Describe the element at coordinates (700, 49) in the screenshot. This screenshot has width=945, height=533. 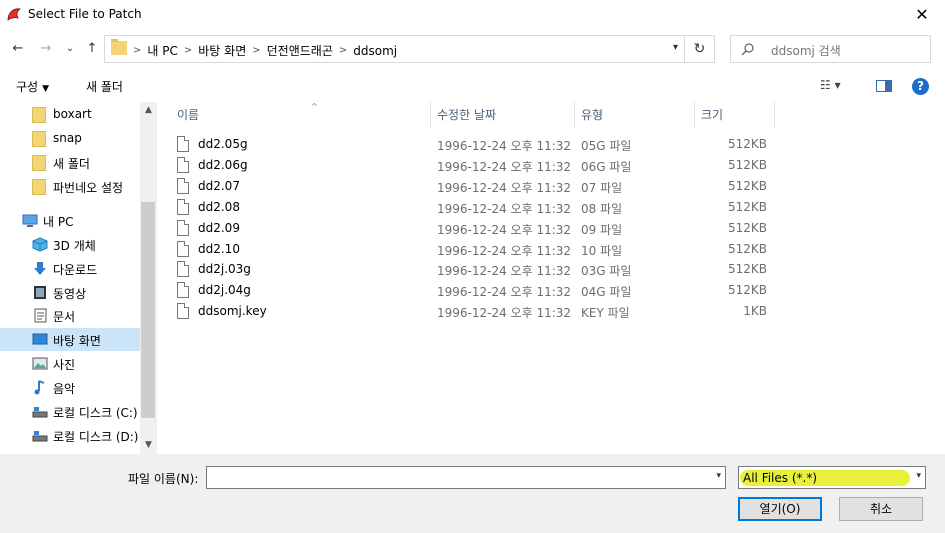
I see `refresh-button: ↻` at that location.